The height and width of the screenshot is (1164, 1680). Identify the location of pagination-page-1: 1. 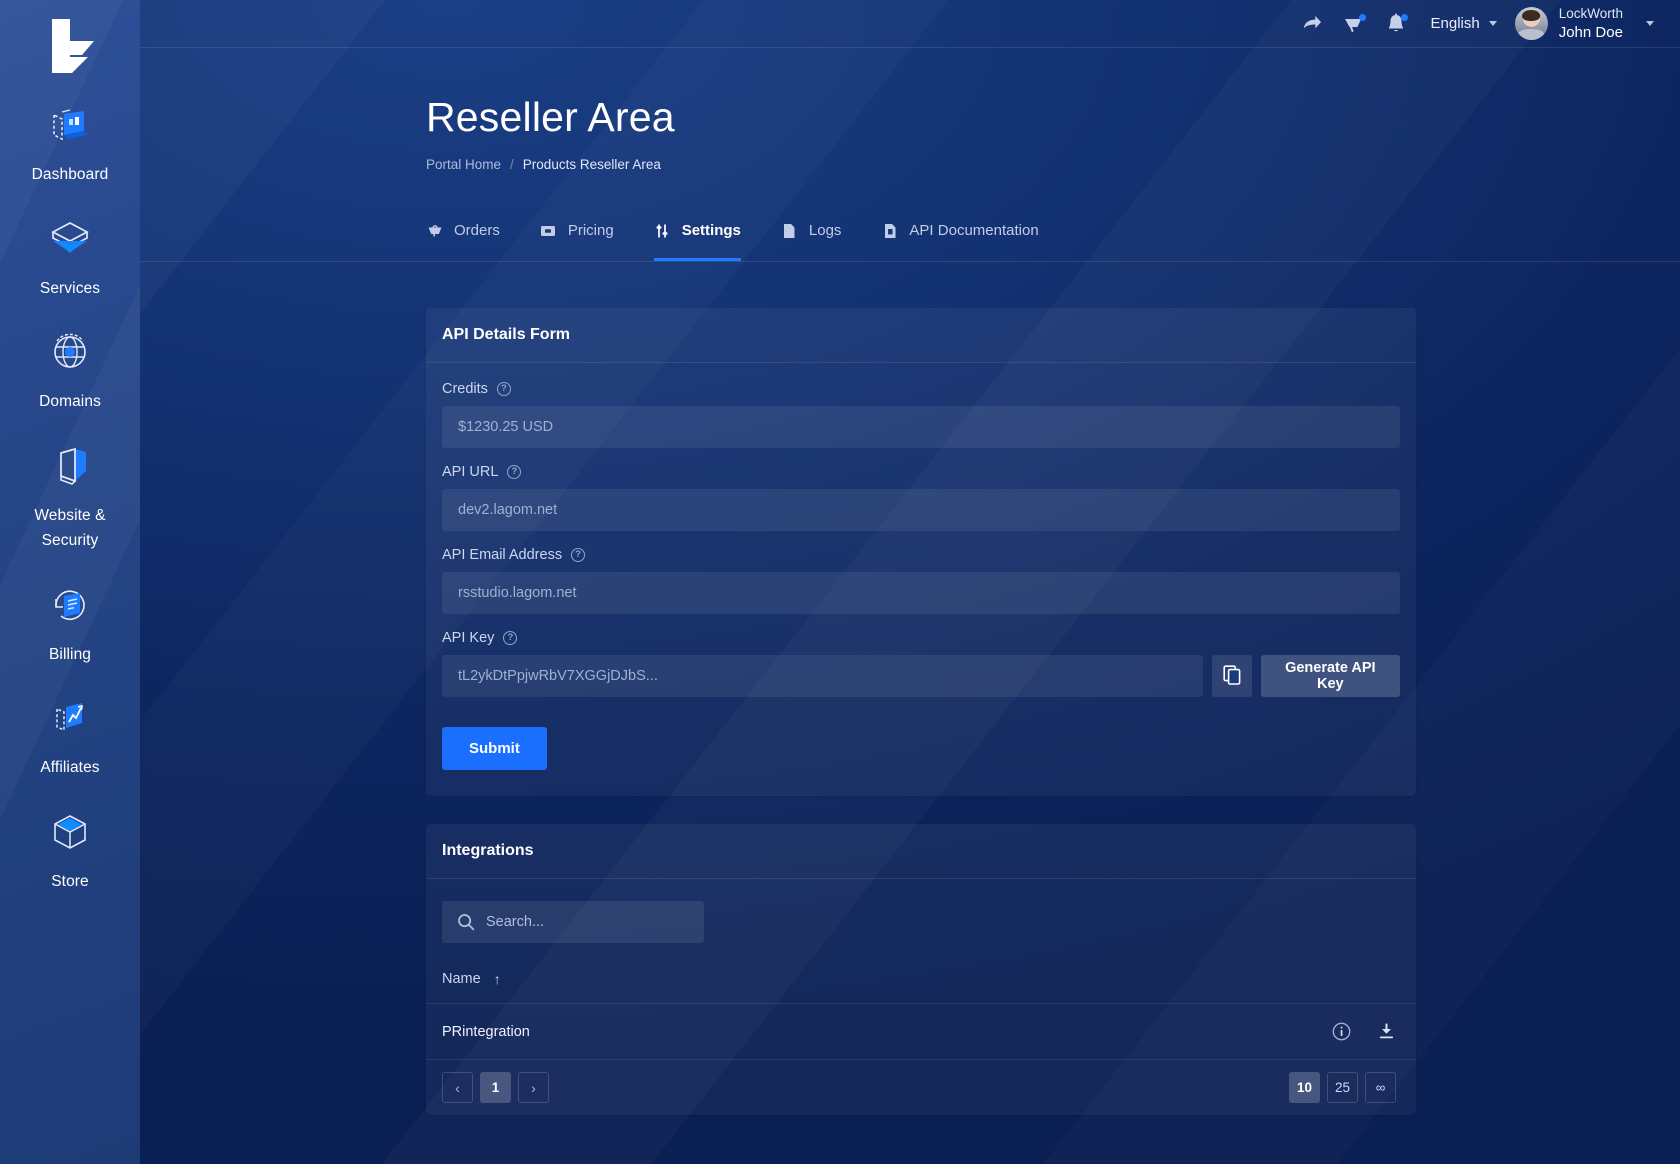
(495, 1087).